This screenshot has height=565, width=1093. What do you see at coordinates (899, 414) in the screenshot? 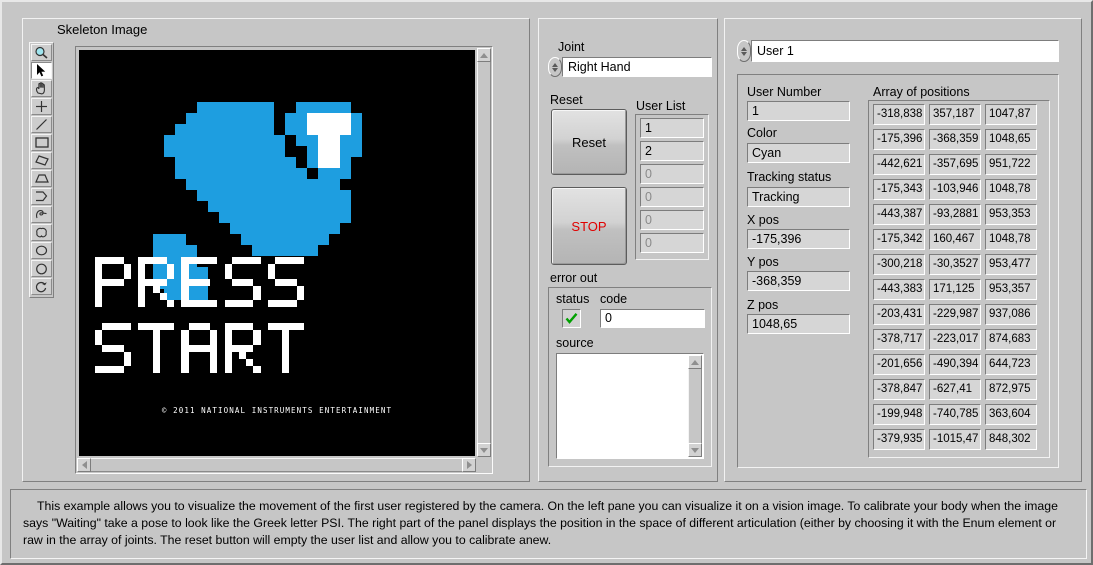
I see `position-cell: -199,948` at bounding box center [899, 414].